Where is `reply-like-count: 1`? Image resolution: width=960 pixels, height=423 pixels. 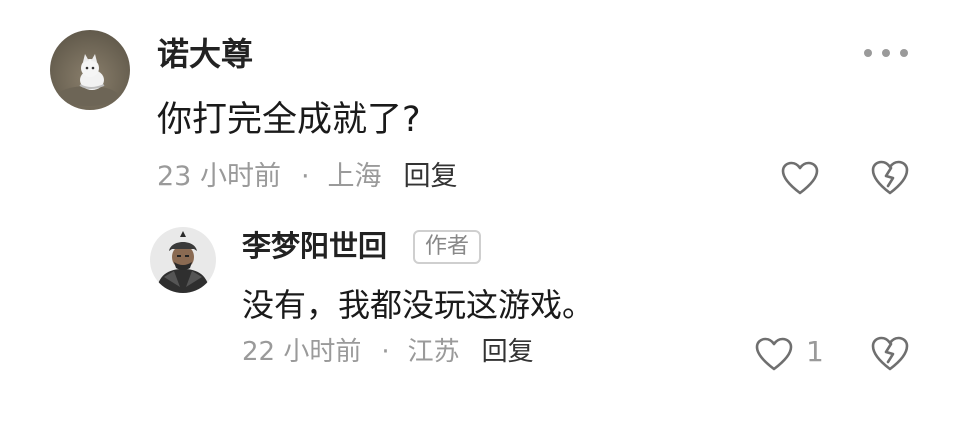
reply-like-count: 1 is located at coordinates (815, 351).